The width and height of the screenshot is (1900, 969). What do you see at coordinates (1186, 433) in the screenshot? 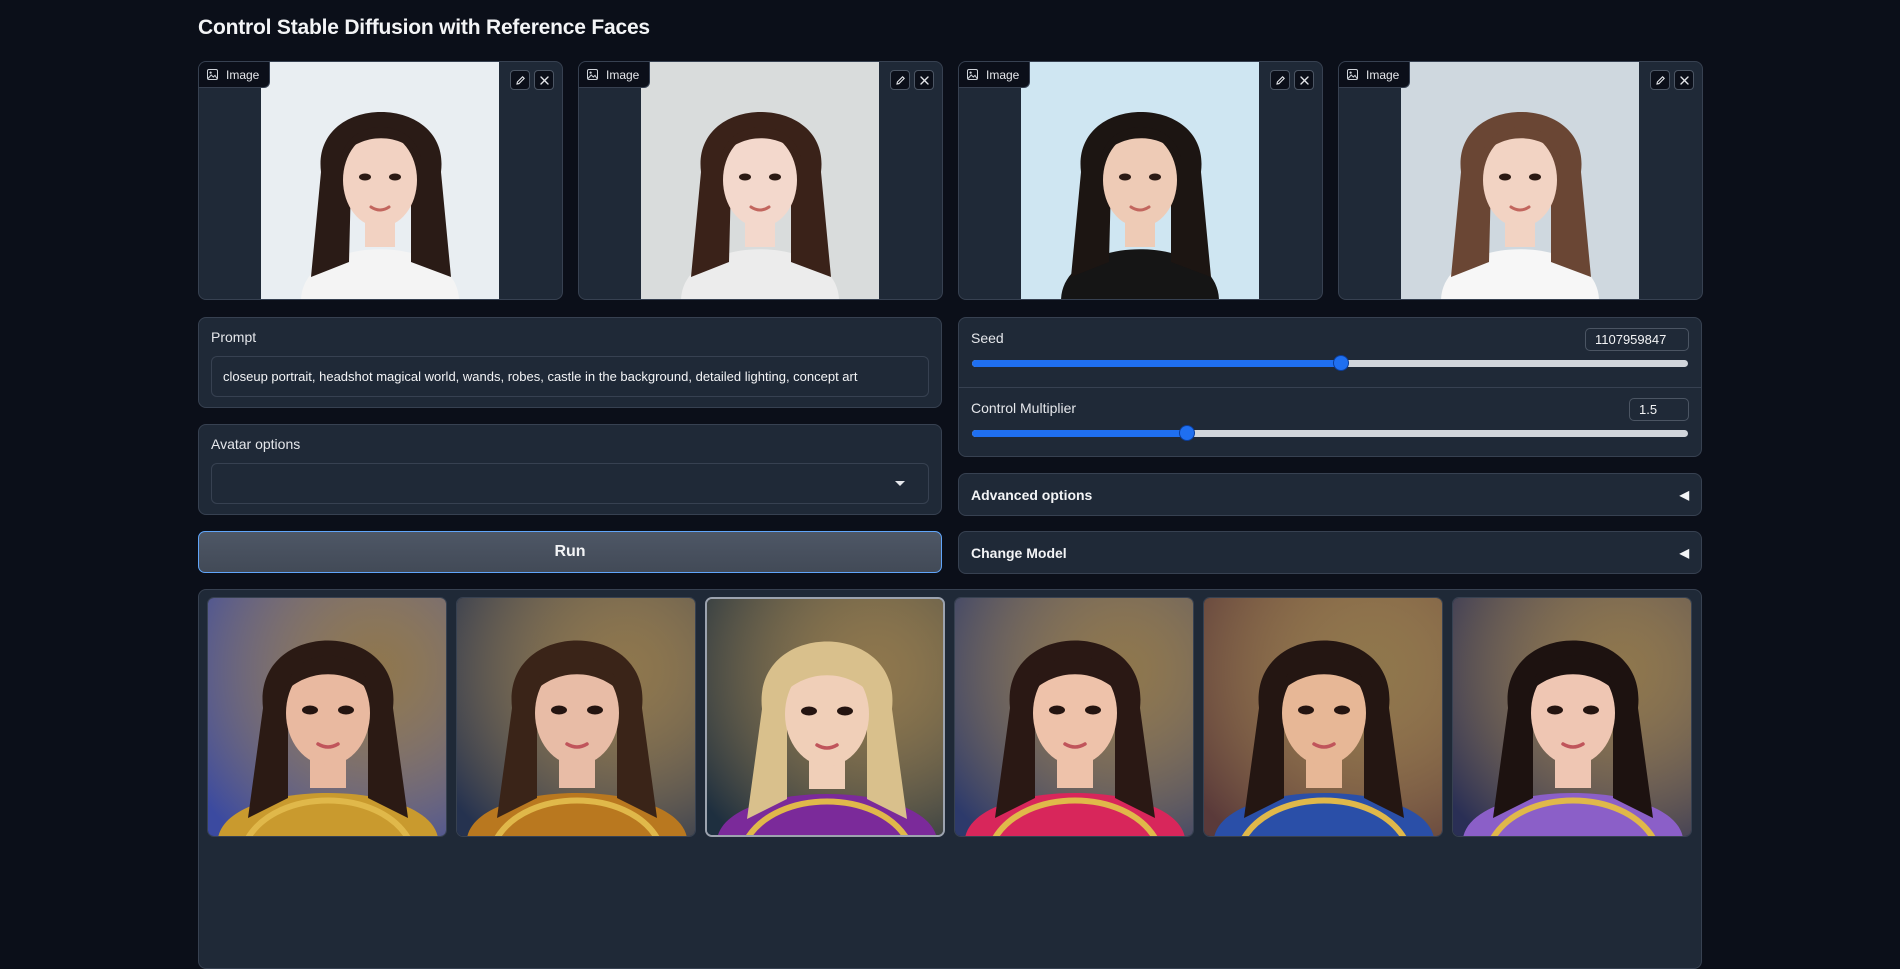
I see `control-slider-thumb` at bounding box center [1186, 433].